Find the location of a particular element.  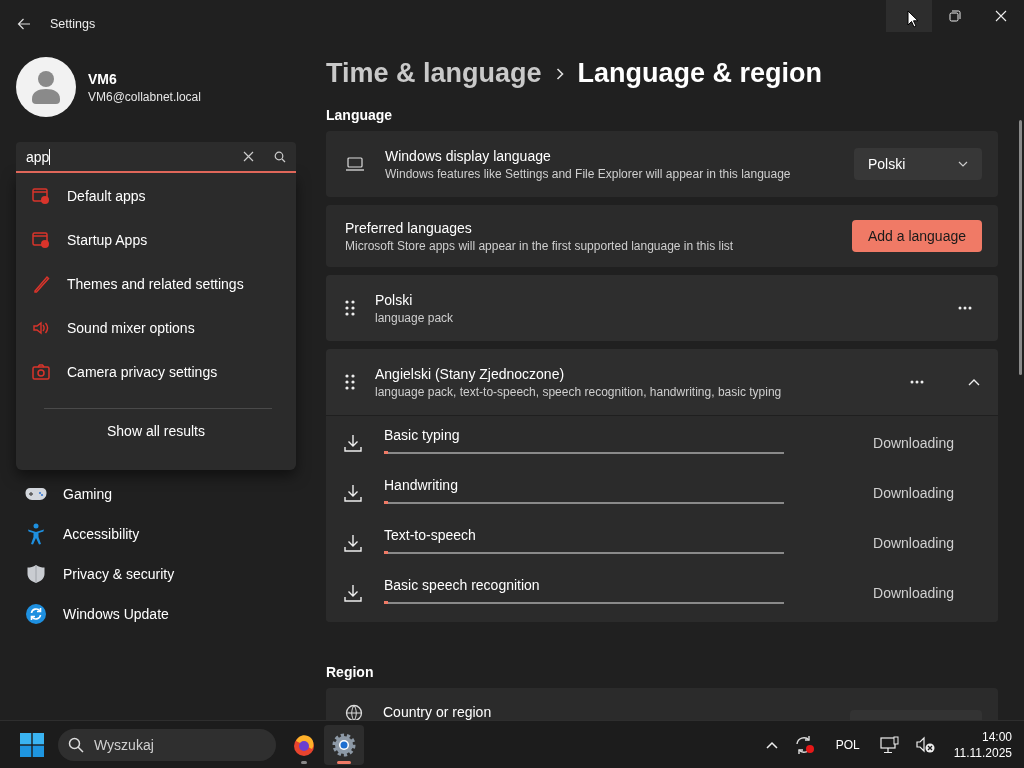

nav-label: Accessibility is located at coordinates (101, 534).